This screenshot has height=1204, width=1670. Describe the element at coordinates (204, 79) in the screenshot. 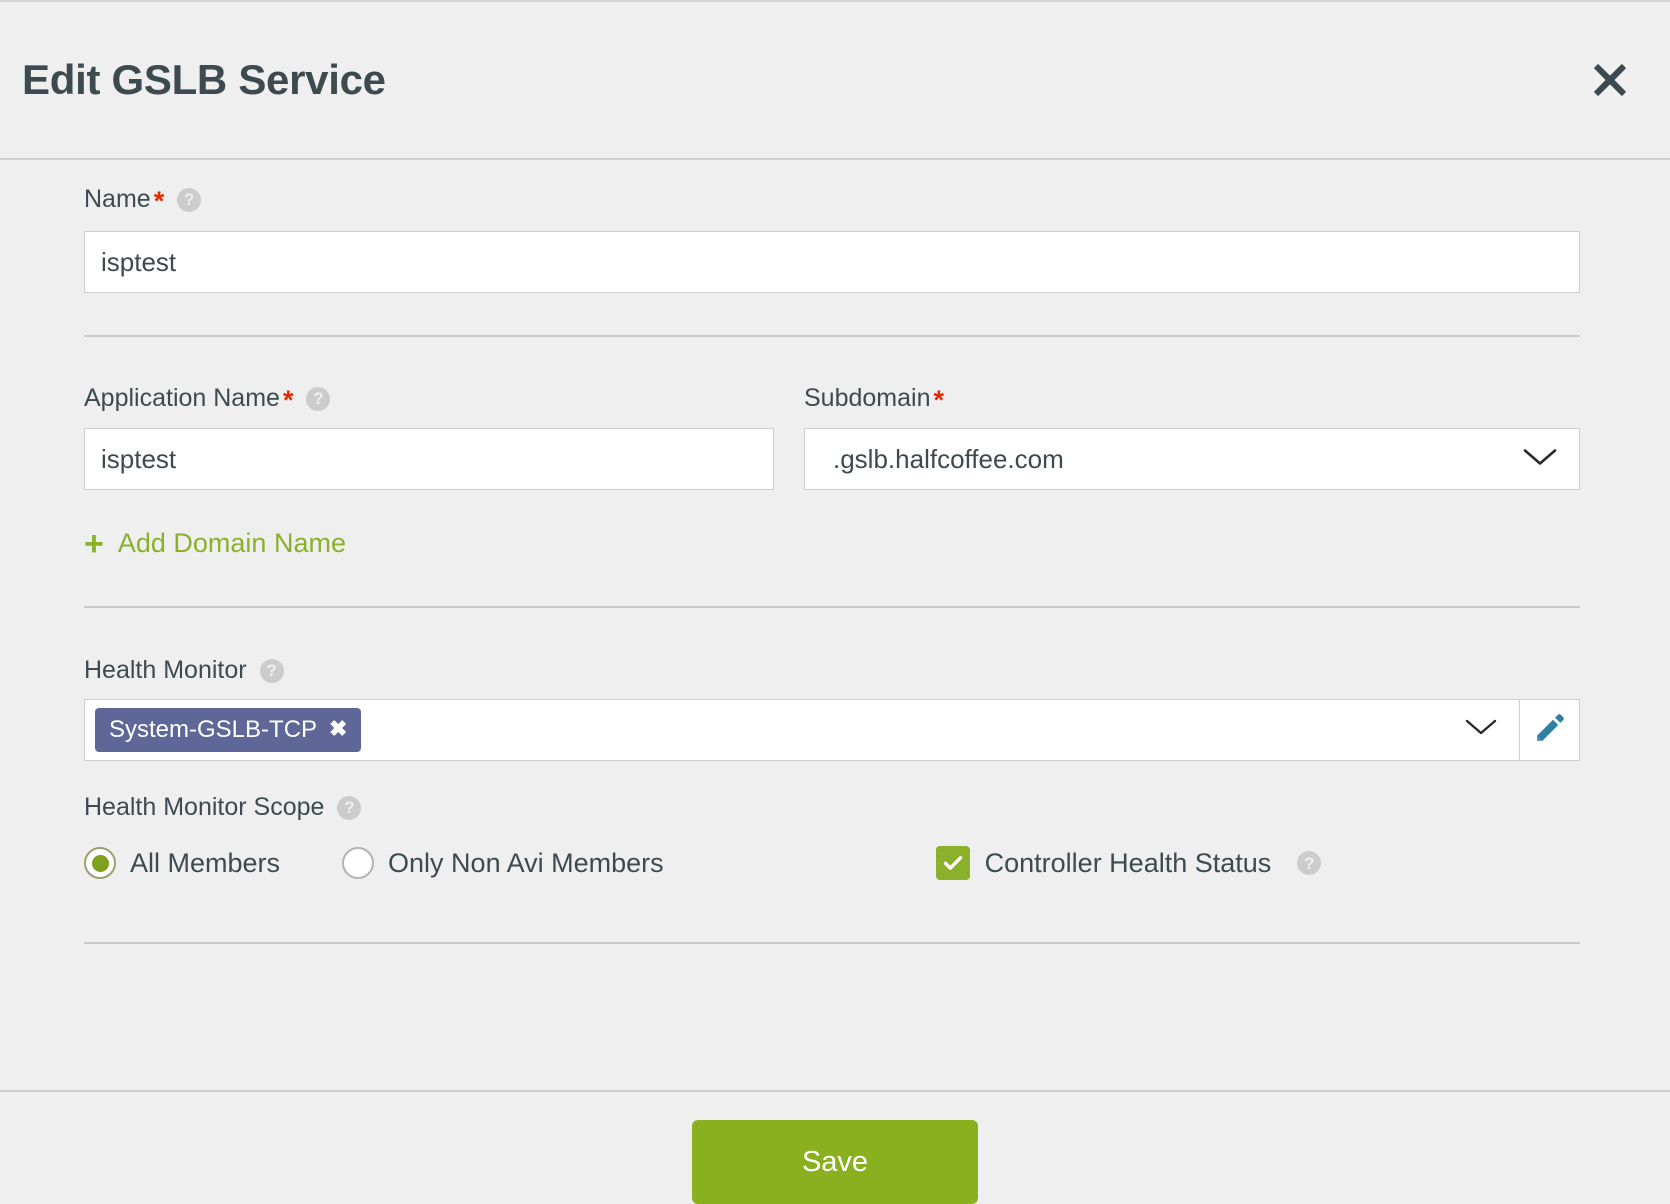

I see `page-title: Edit GSLB Service` at that location.